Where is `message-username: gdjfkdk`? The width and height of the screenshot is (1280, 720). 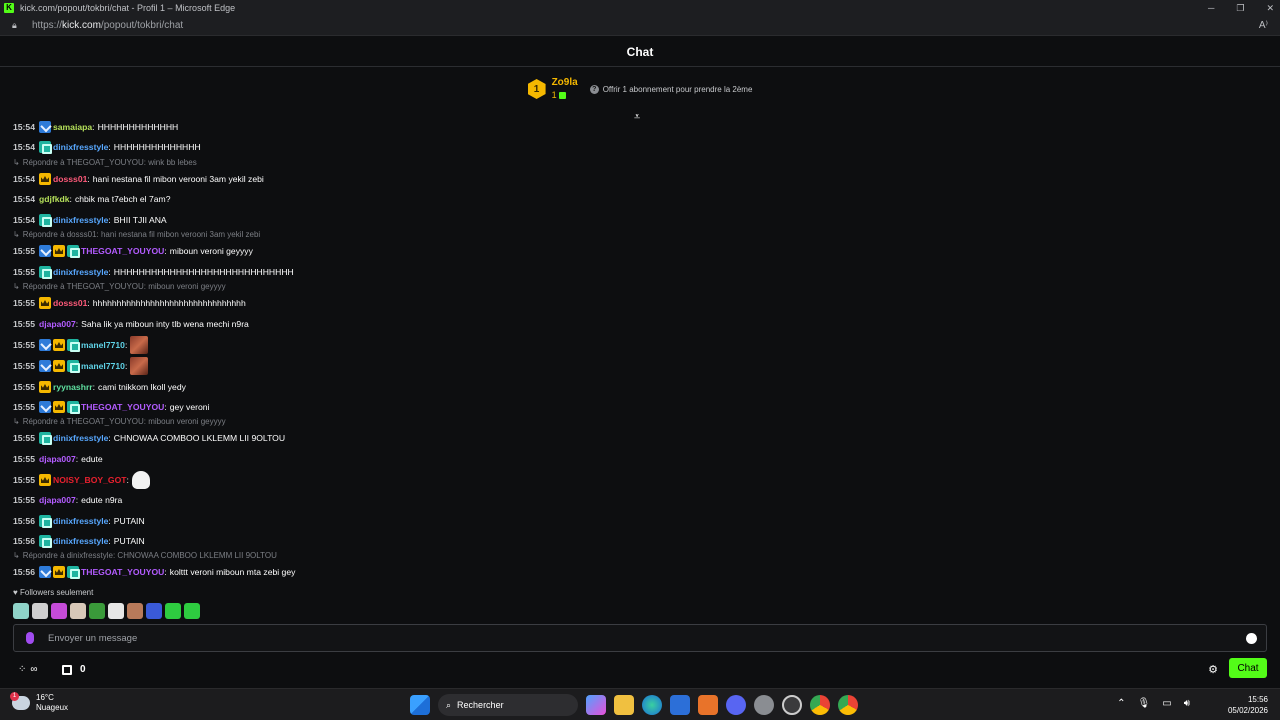 message-username: gdjfkdk is located at coordinates (54, 199).